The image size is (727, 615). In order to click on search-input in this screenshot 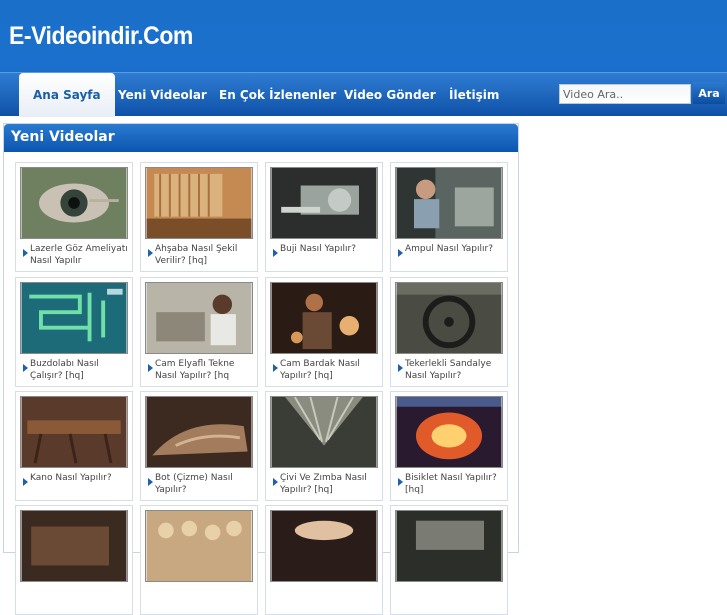, I will do `click(625, 94)`.